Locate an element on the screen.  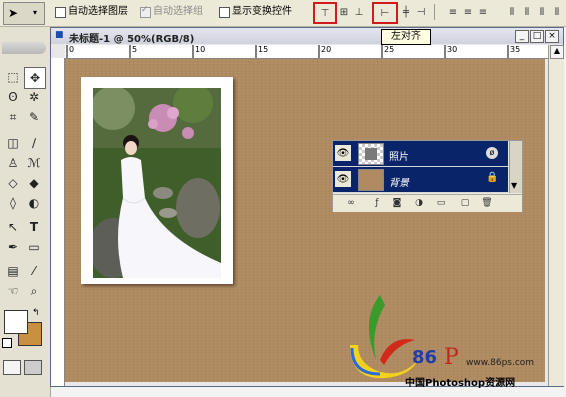
ruler-label: 10 is located at coordinates (200, 49).